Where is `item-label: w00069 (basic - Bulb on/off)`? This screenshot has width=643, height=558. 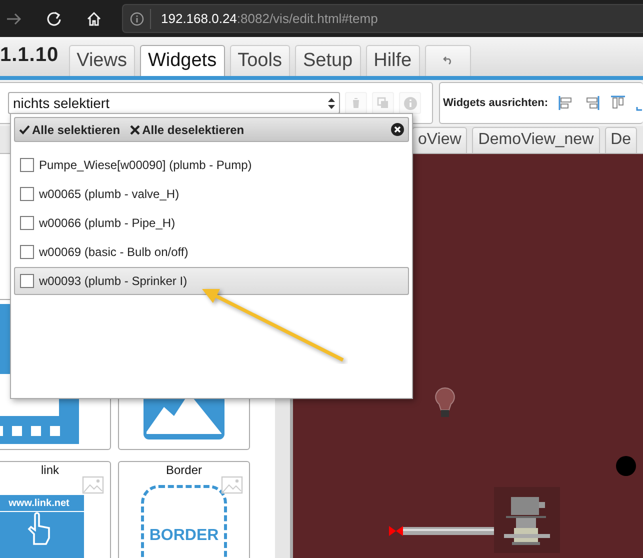 item-label: w00069 (basic - Bulb on/off) is located at coordinates (113, 252).